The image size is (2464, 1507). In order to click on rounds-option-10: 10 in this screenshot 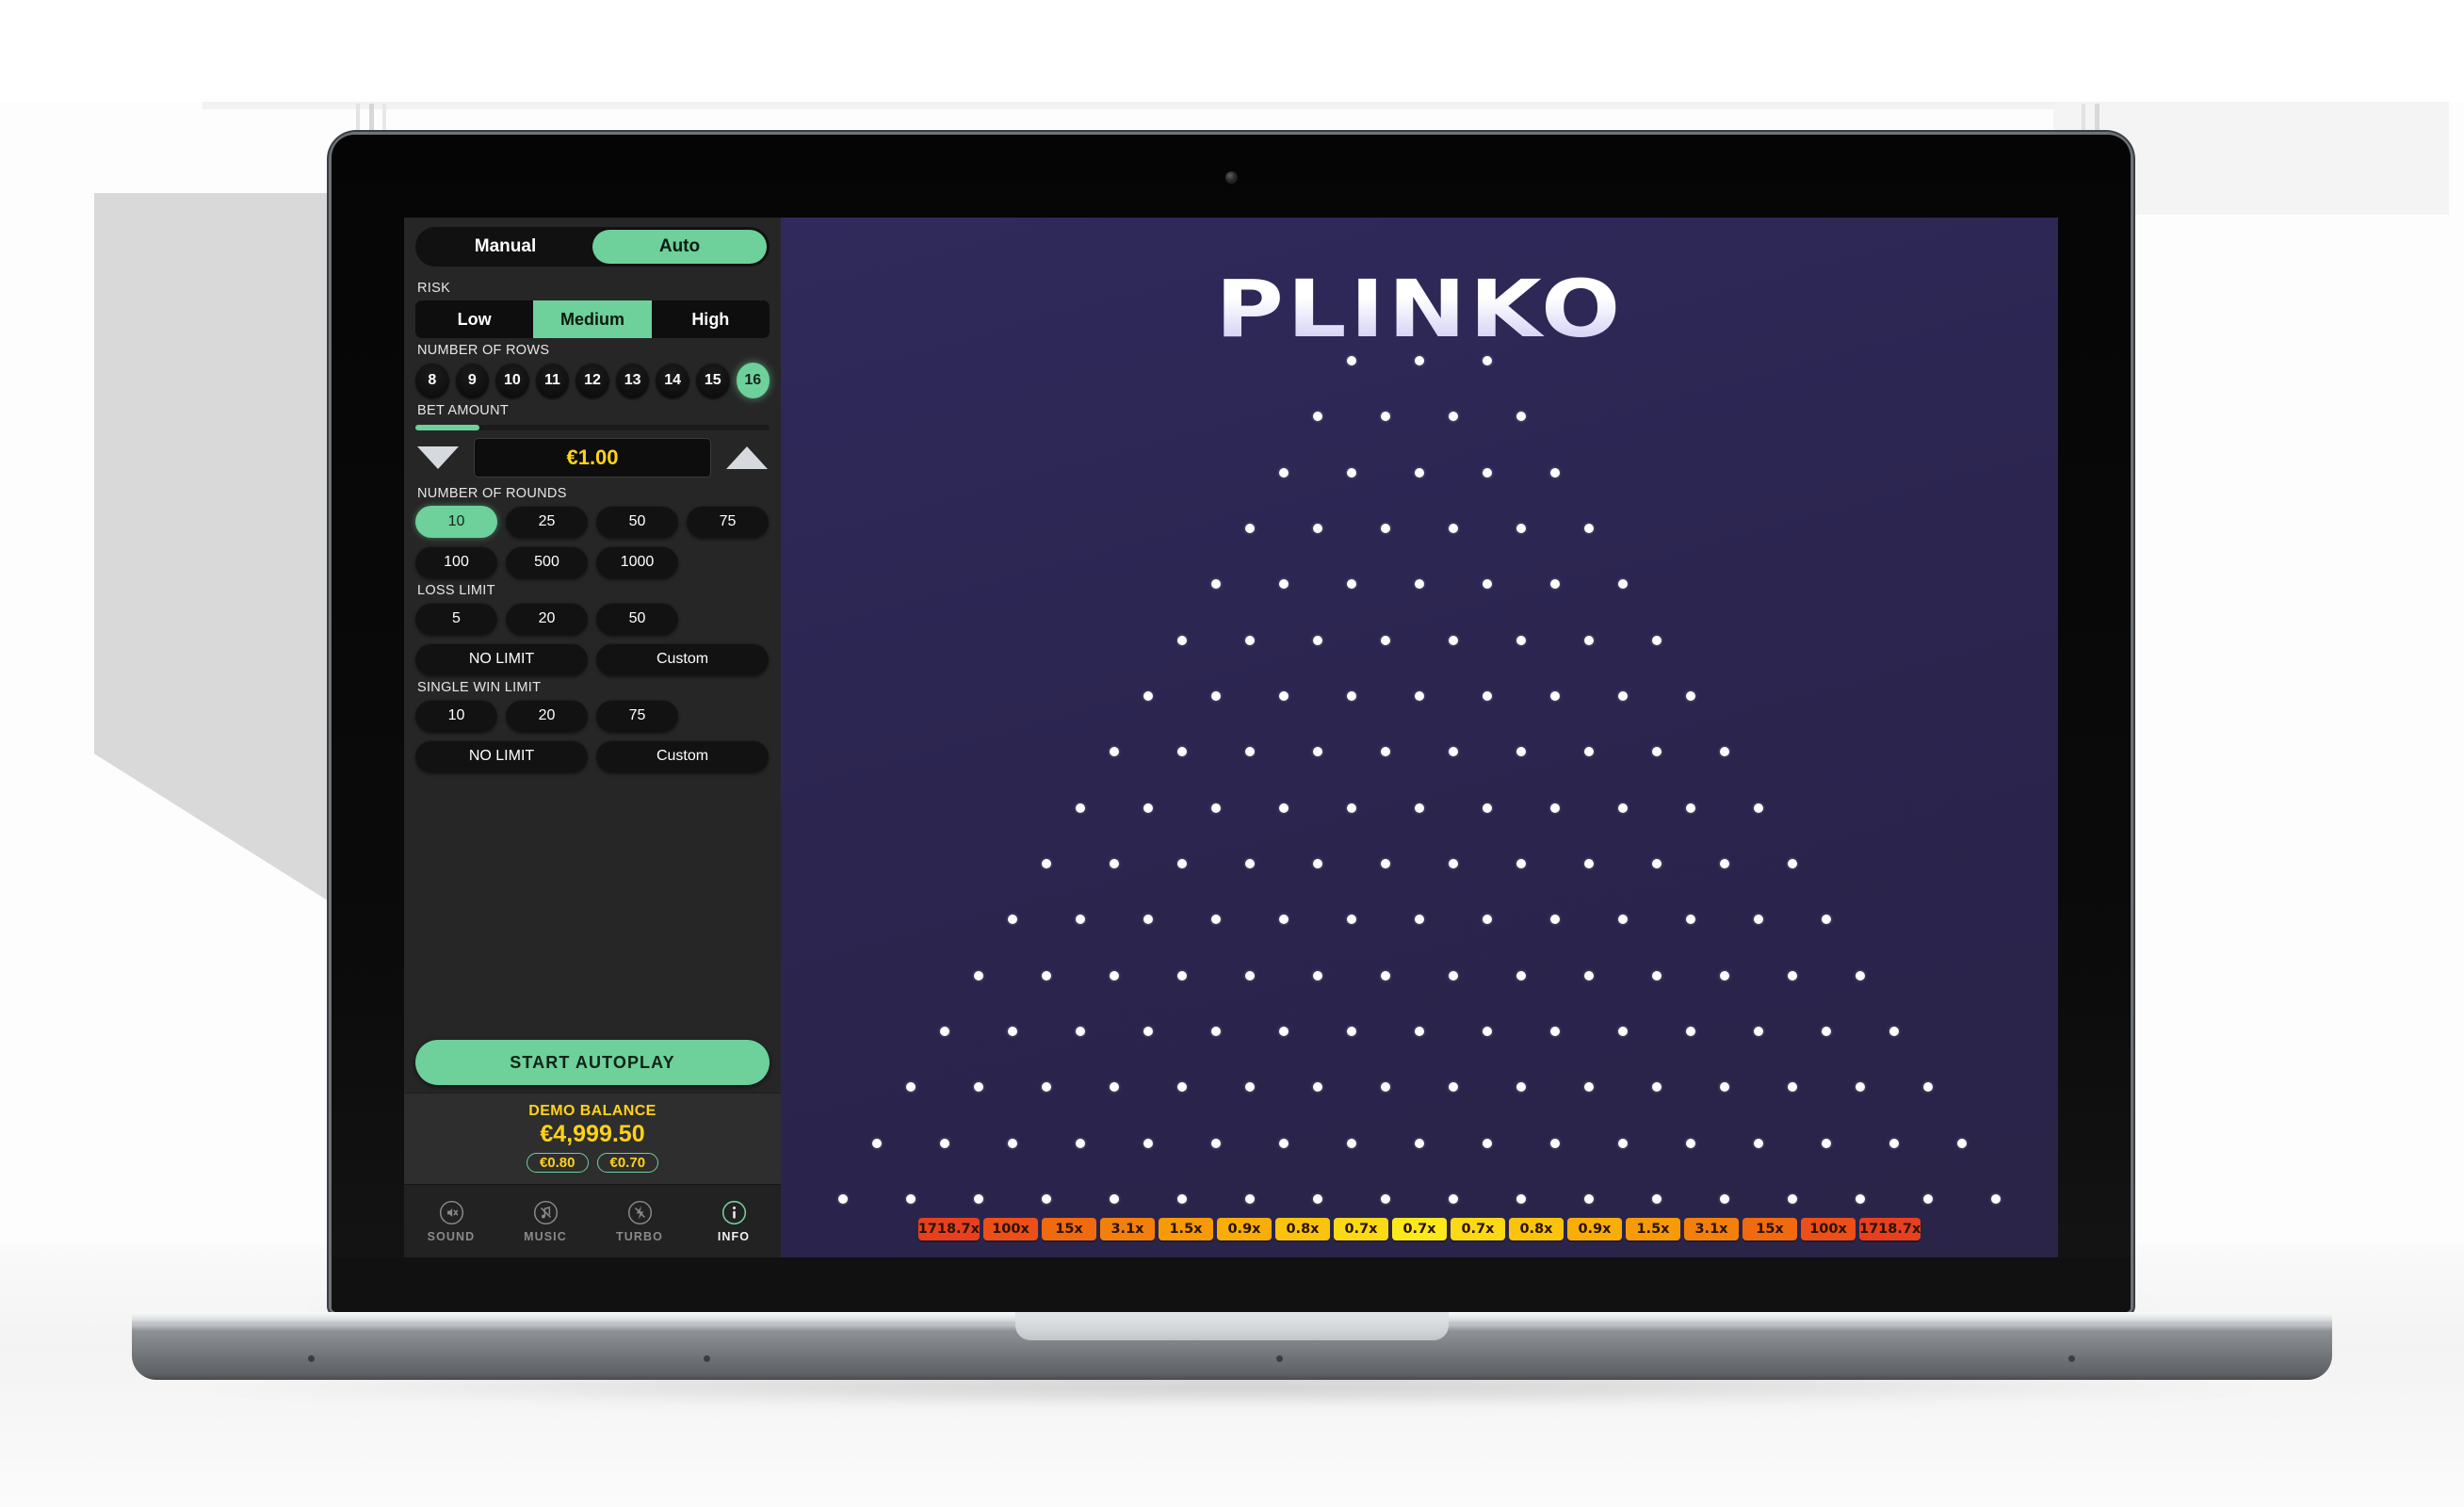, I will do `click(456, 522)`.